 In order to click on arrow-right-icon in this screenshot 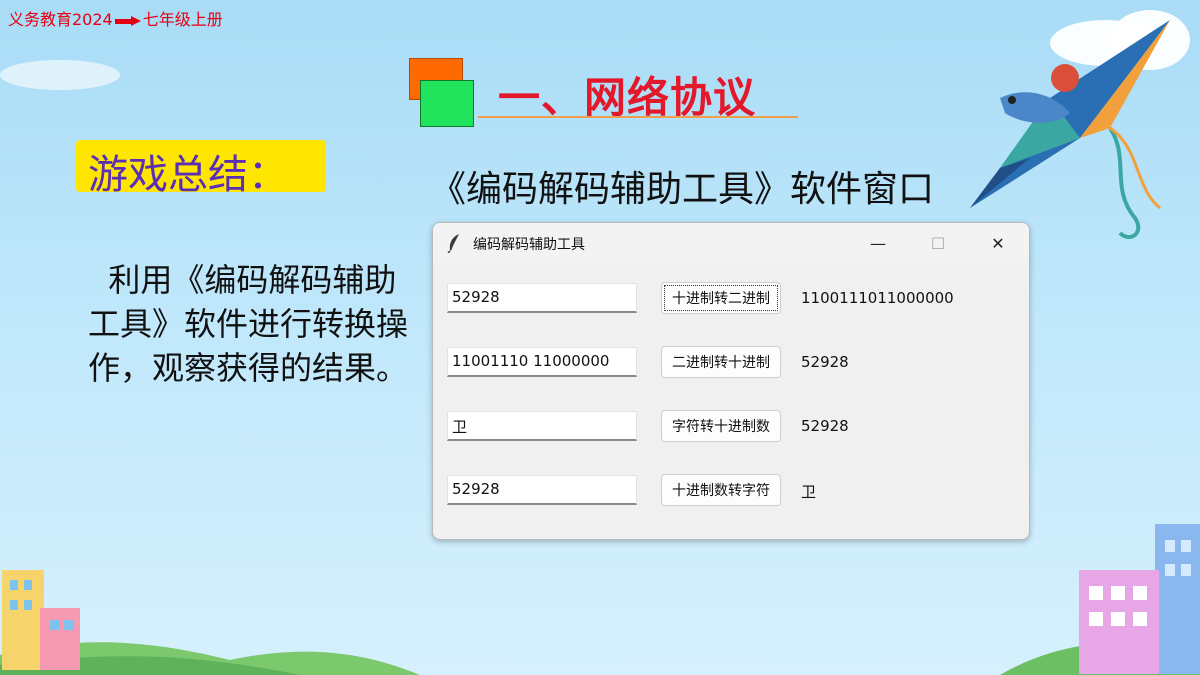, I will do `click(127, 21)`.